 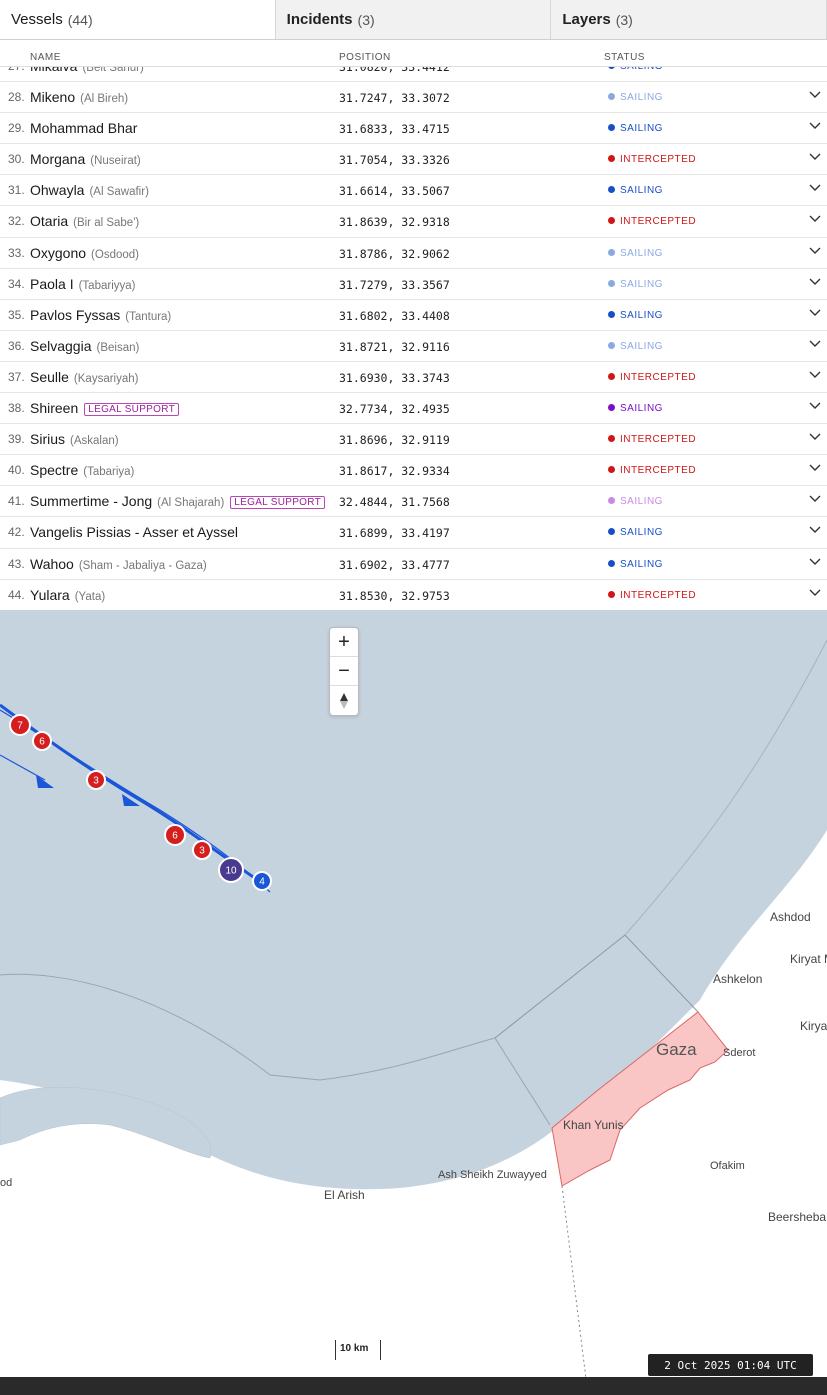 I want to click on column-name-header: NAME, so click(x=45, y=57).